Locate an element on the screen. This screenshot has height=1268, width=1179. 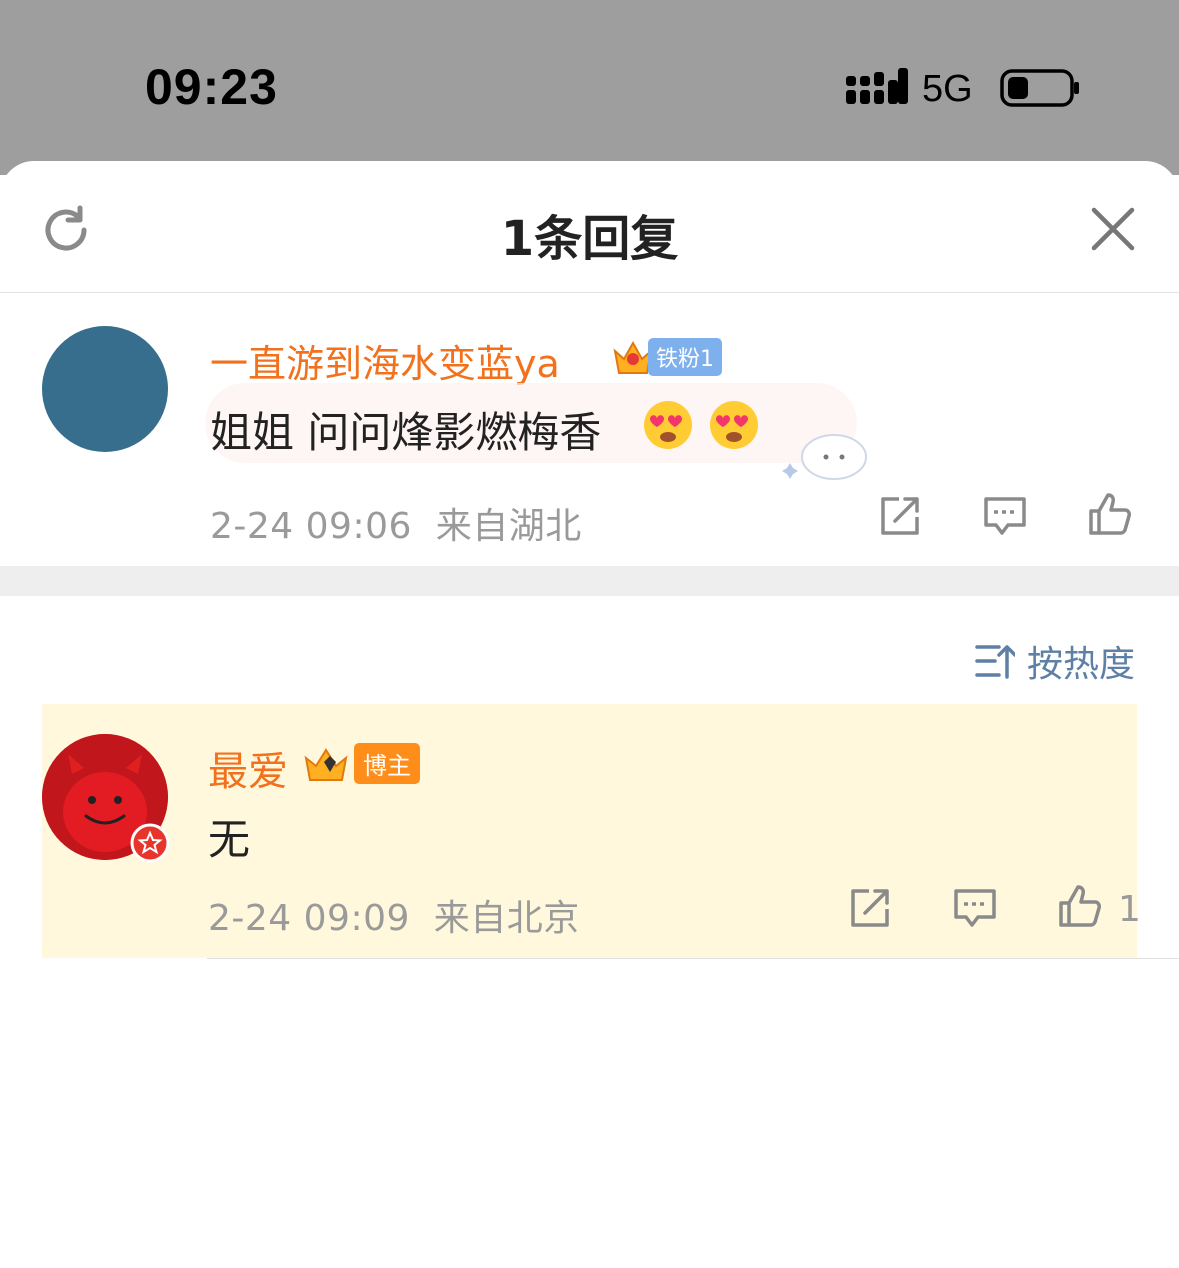
network-type: 5G is located at coordinates (947, 89).